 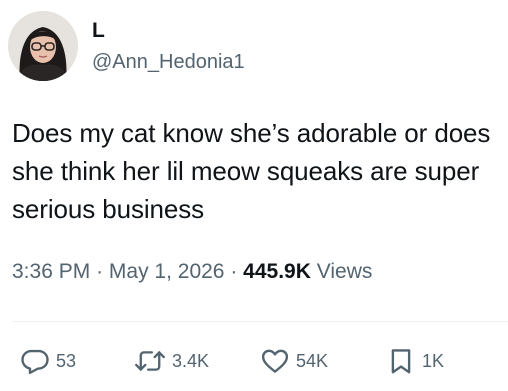 I want to click on avatar, so click(x=43, y=46).